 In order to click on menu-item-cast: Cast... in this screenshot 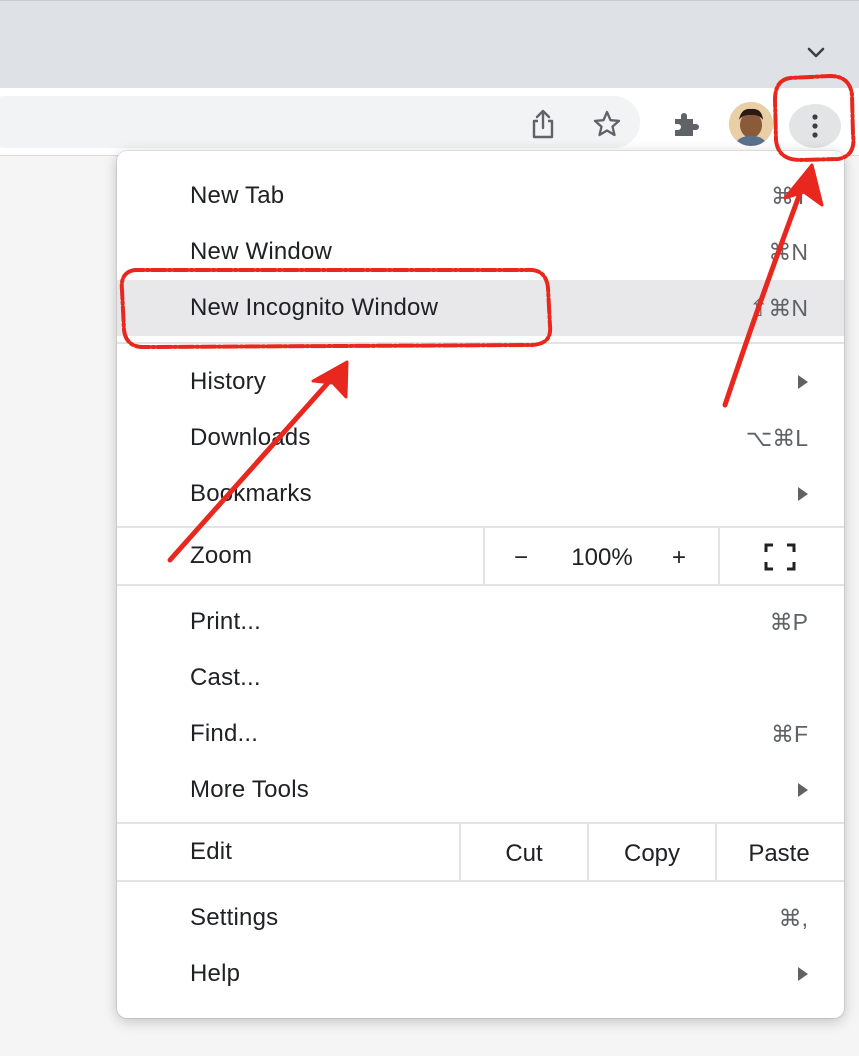, I will do `click(480, 678)`.